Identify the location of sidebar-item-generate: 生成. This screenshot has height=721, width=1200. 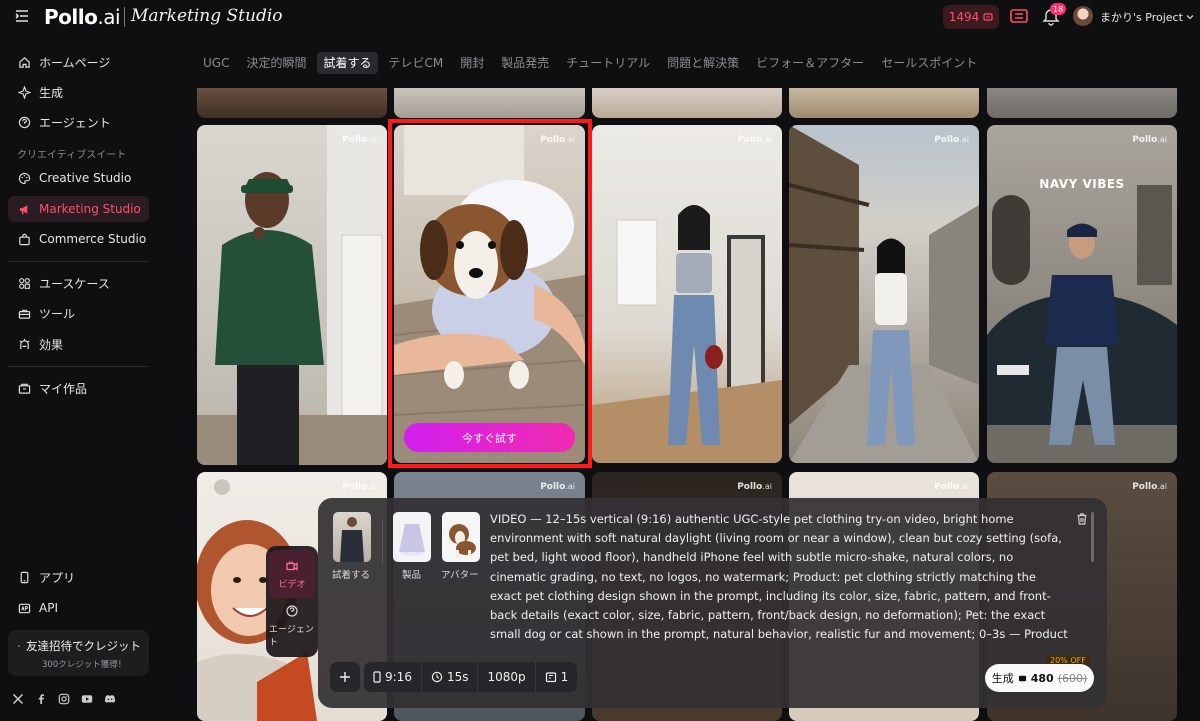
(78, 92).